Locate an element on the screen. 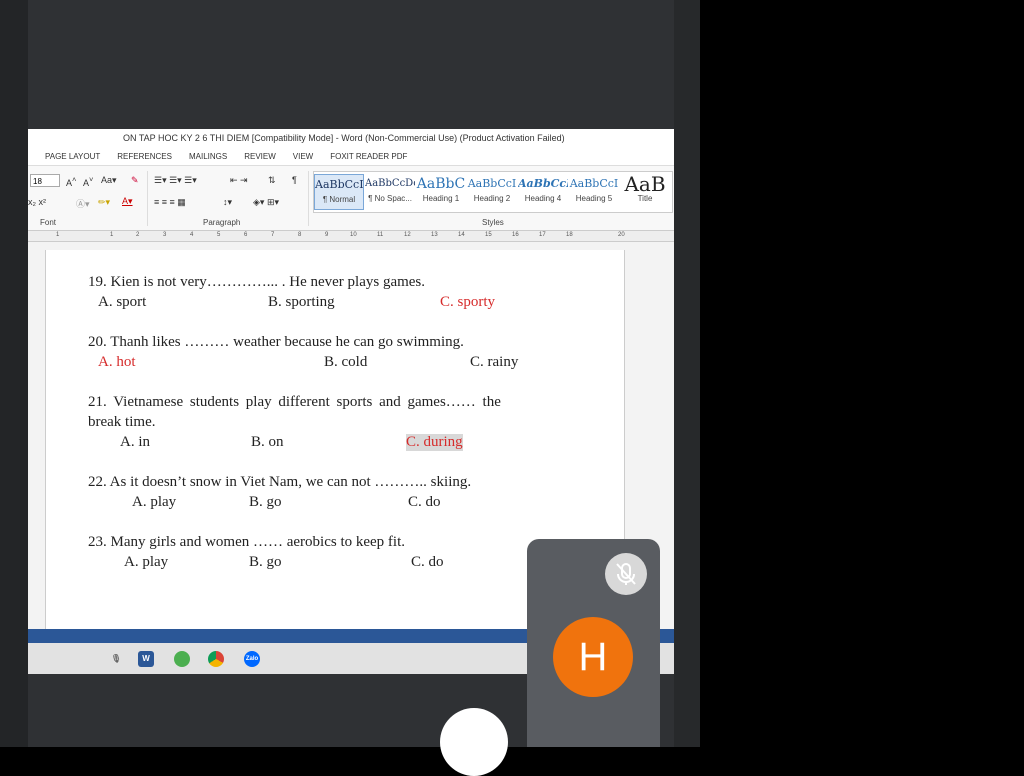  group-paragraph-label: Paragraph is located at coordinates (222, 222).